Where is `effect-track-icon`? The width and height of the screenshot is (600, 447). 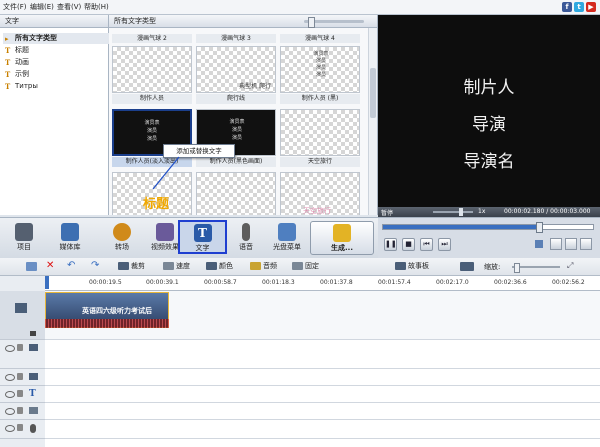 effect-track-icon is located at coordinates (33, 347).